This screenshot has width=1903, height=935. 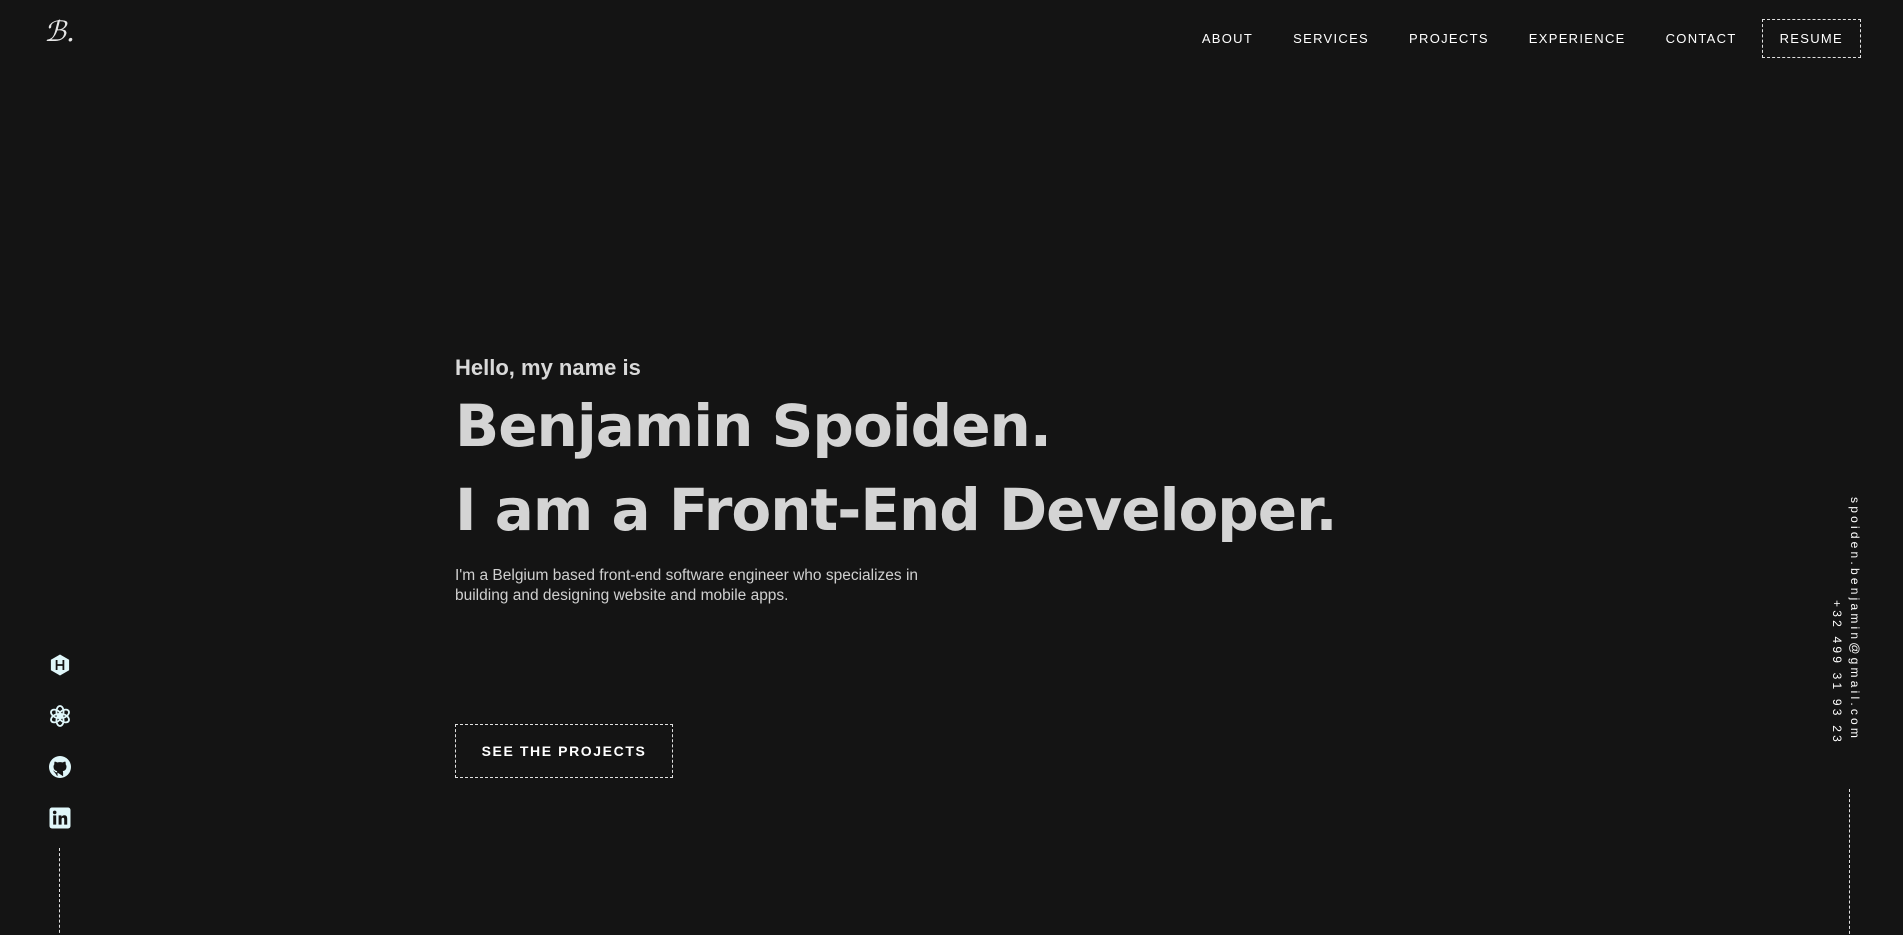 What do you see at coordinates (1449, 38) in the screenshot?
I see `nav-item-projects: PROJECTS` at bounding box center [1449, 38].